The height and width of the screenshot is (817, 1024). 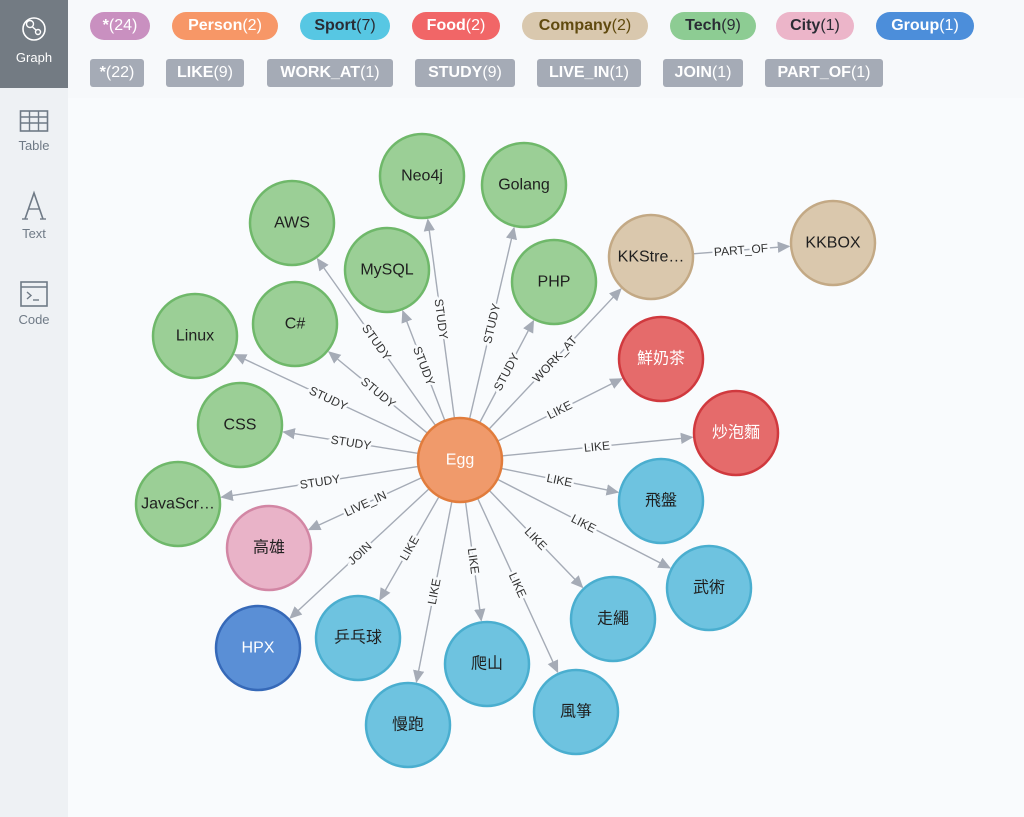 I want to click on code-view-button: Code, so click(x=34, y=303).